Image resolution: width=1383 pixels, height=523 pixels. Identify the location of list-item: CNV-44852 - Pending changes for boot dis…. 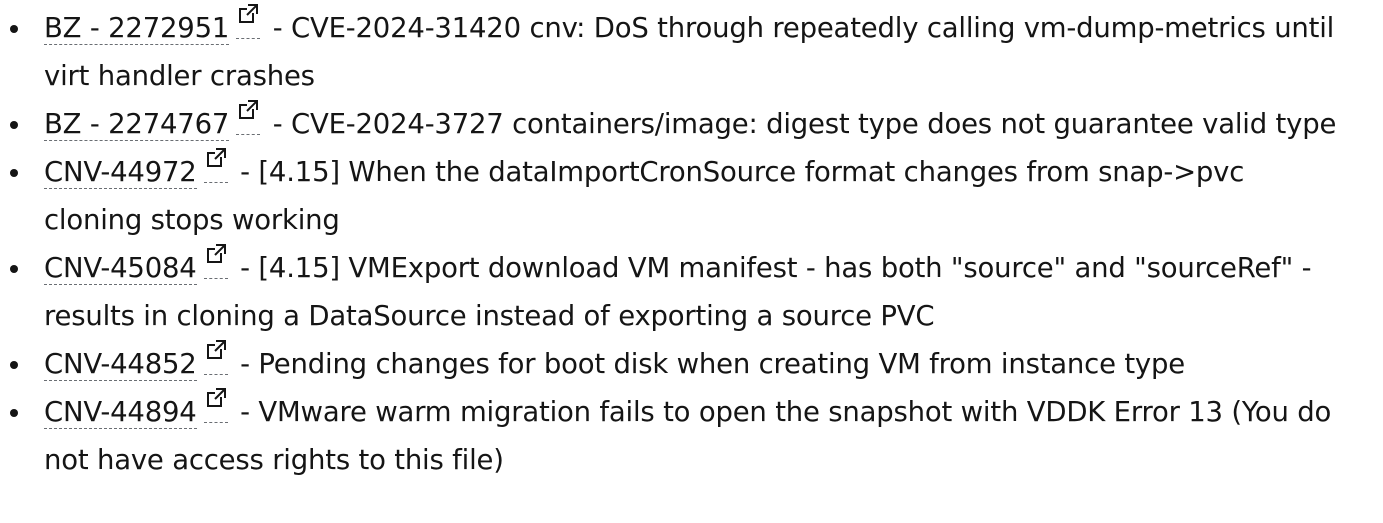
(691, 364).